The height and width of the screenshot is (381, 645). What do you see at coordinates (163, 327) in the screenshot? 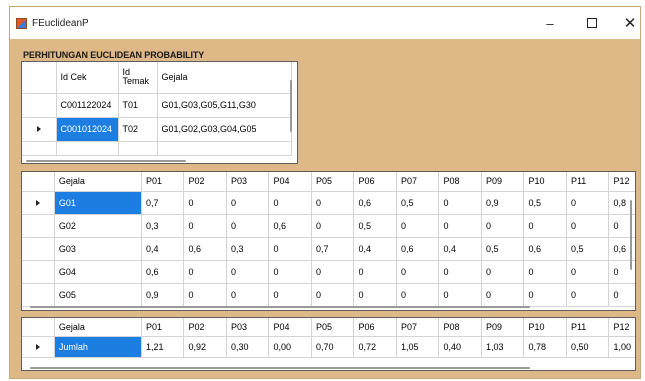
I see `column-header-p01: P01` at bounding box center [163, 327].